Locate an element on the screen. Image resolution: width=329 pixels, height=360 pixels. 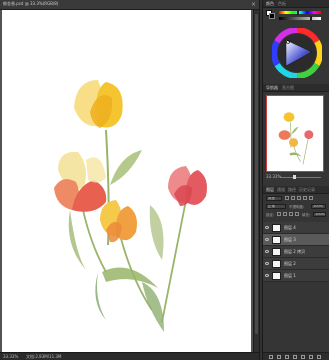
close-icon: × is located at coordinates (253, 4).